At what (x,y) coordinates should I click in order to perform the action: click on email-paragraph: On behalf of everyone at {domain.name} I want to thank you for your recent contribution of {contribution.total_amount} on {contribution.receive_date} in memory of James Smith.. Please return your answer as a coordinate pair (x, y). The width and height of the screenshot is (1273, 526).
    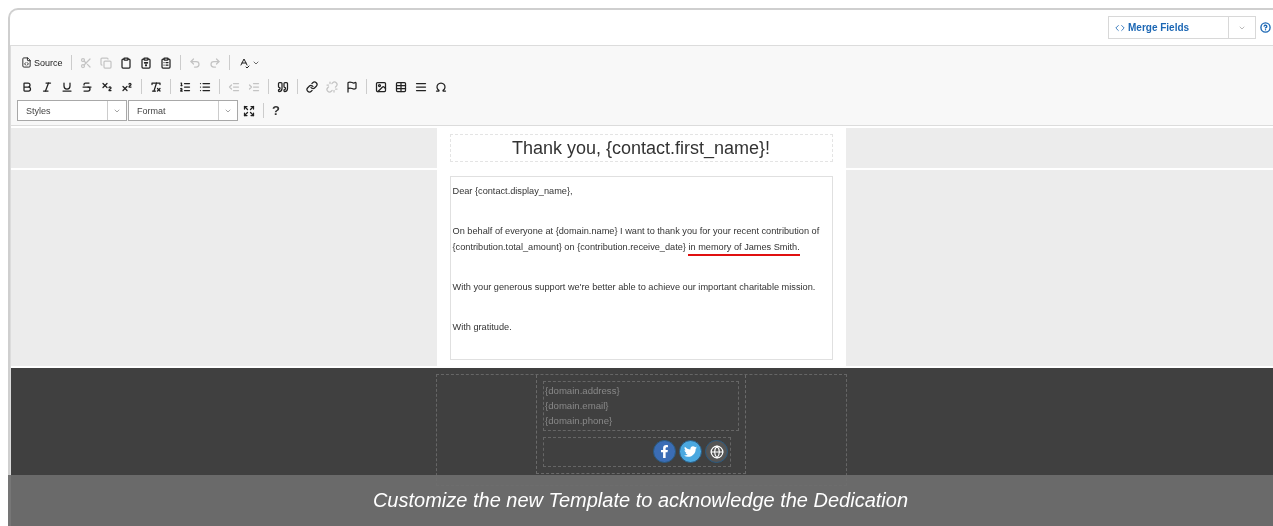
    Looking at the image, I should click on (641, 239).